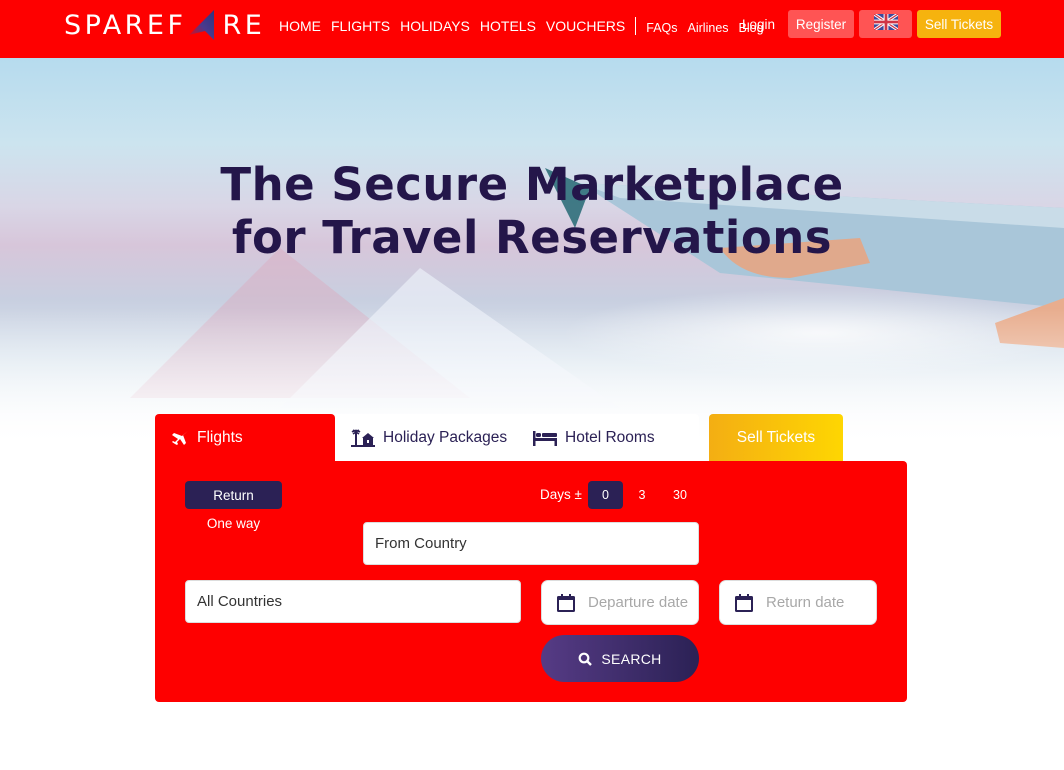 The height and width of the screenshot is (770, 1064). Describe the element at coordinates (300, 26) in the screenshot. I see `nav-home: HOME` at that location.